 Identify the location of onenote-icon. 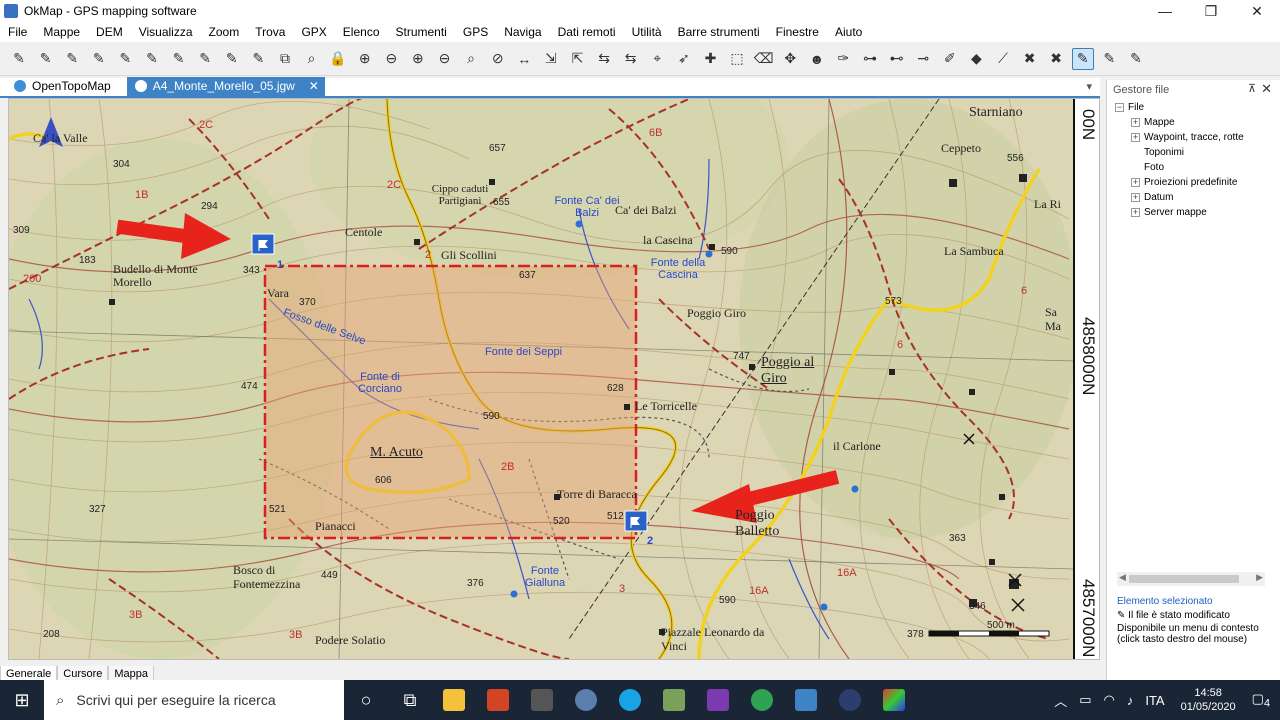
(718, 700).